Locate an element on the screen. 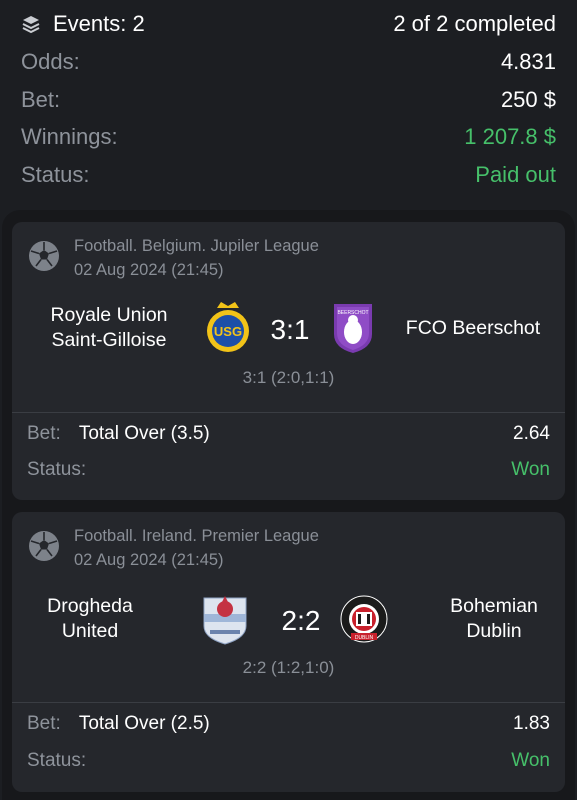 This screenshot has width=577, height=800. layers-icon is located at coordinates (31, 25).